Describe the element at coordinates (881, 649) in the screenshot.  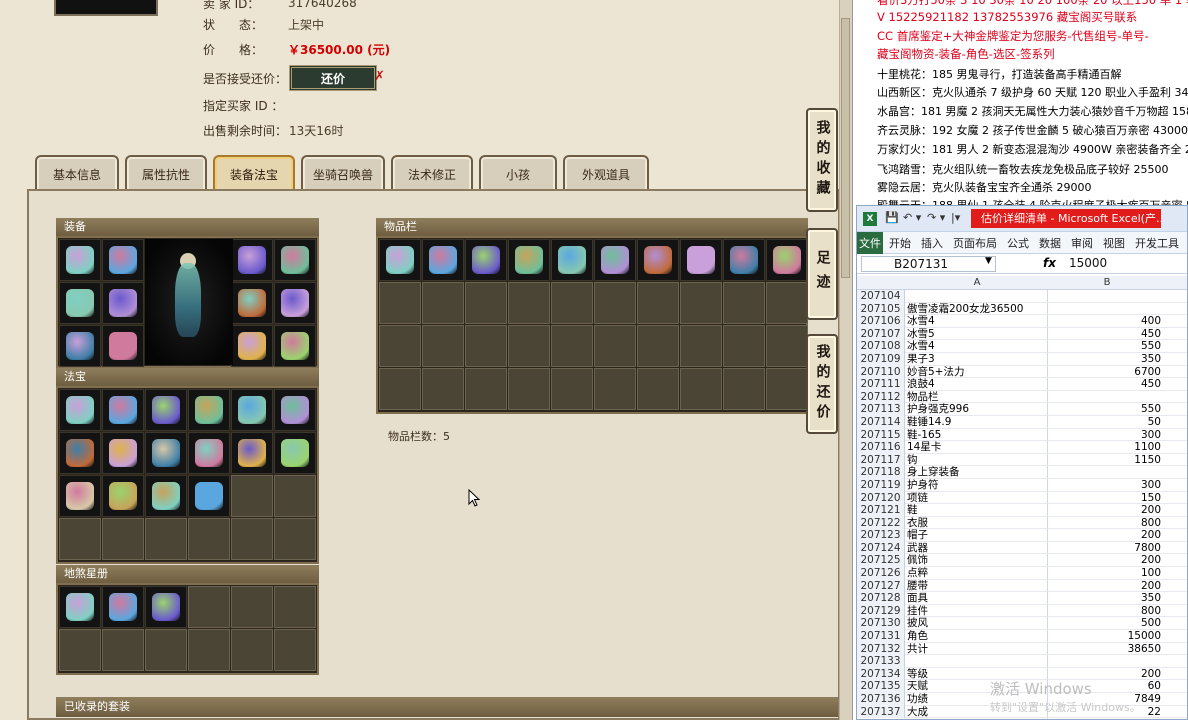
I see `row-number: 207132` at that location.